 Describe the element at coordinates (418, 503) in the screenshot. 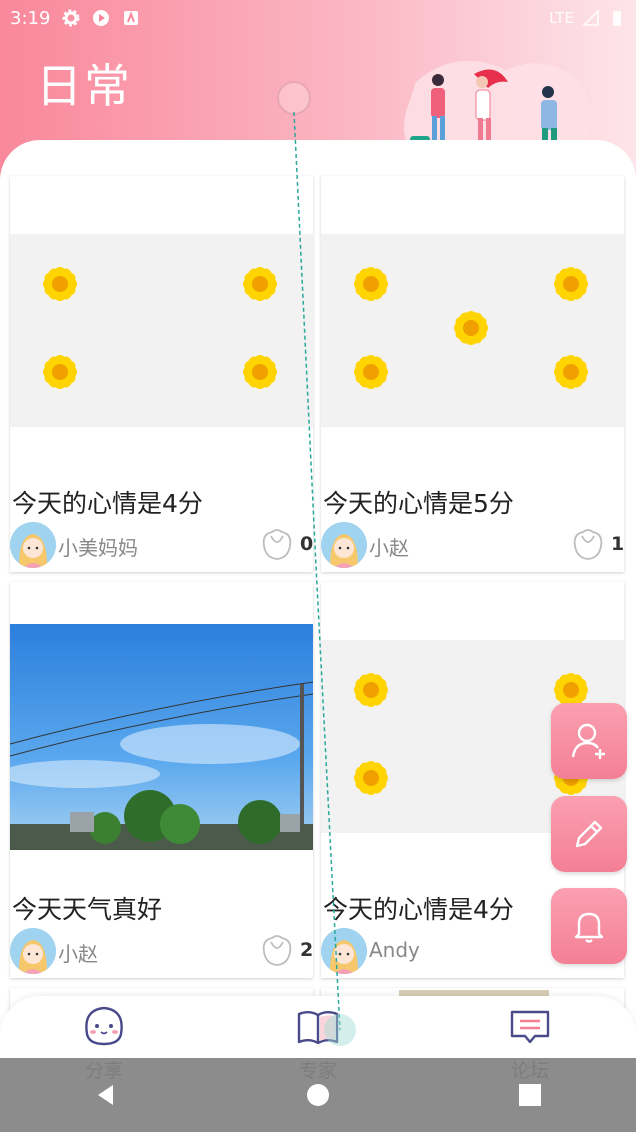

I see `post-title: 今天的心情是5分` at that location.